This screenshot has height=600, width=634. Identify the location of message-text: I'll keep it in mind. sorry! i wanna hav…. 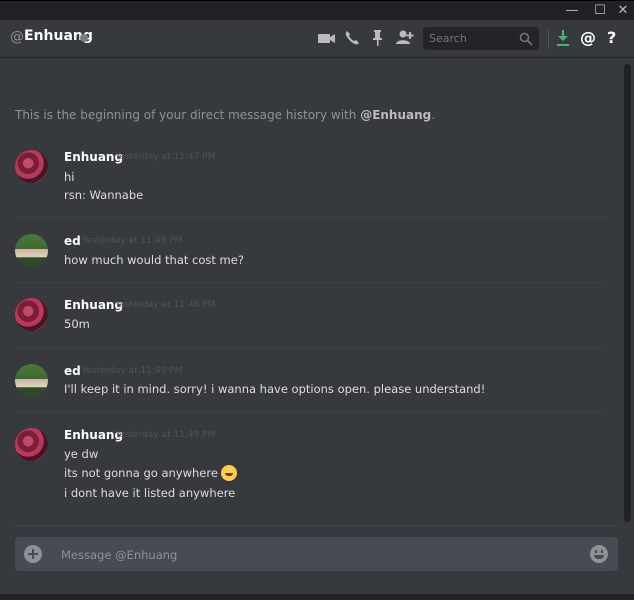
(275, 389).